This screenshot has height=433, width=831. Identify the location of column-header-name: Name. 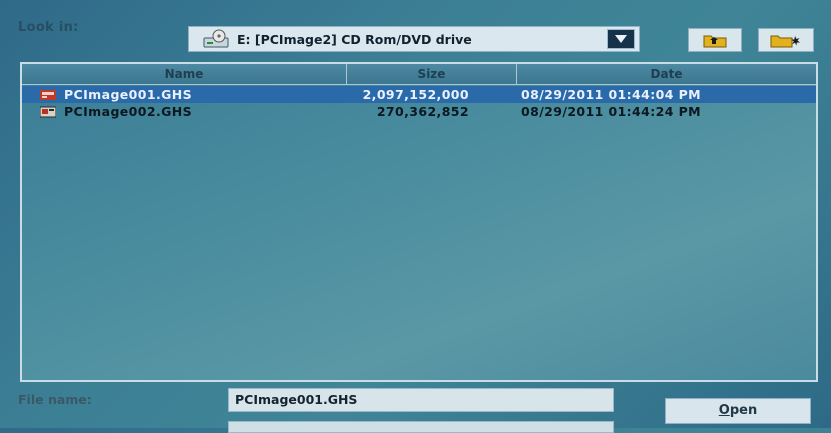
(184, 74).